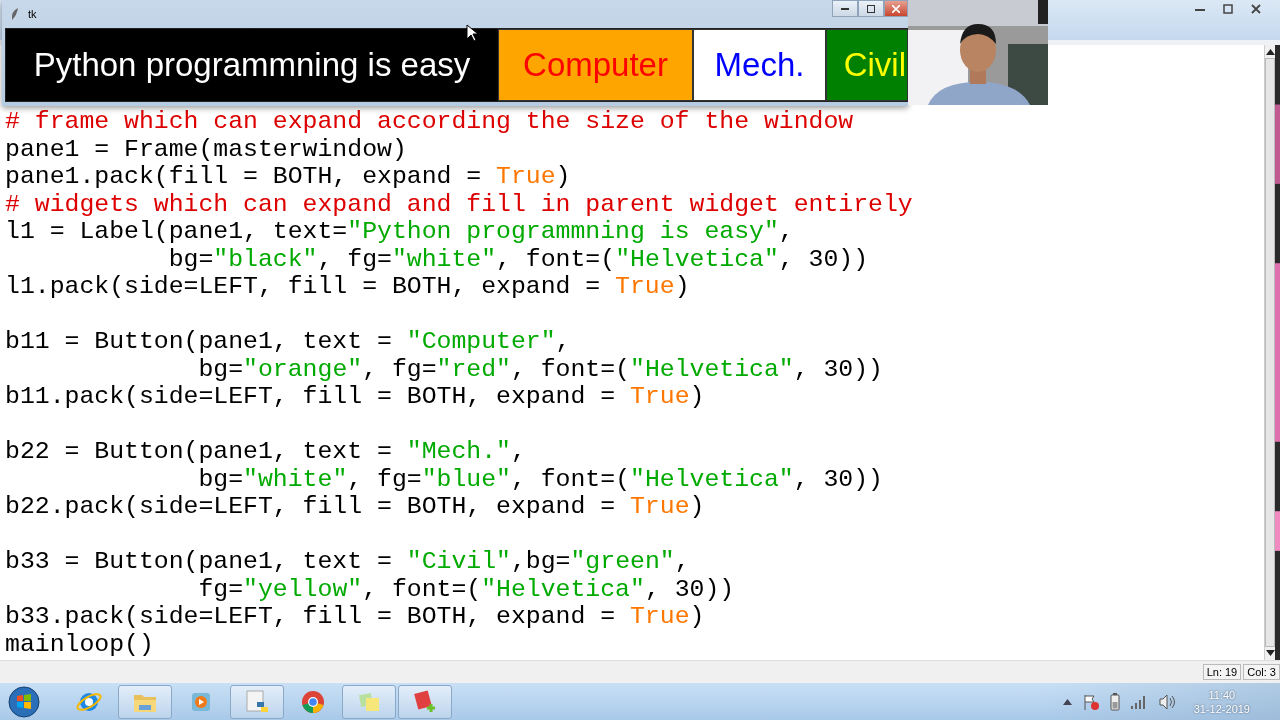 Image resolution: width=1280 pixels, height=720 pixels. Describe the element at coordinates (355, 507) in the screenshot. I see `code-line: b22.pack(side=LEFT, fill = BOTH, expand = True)` at that location.